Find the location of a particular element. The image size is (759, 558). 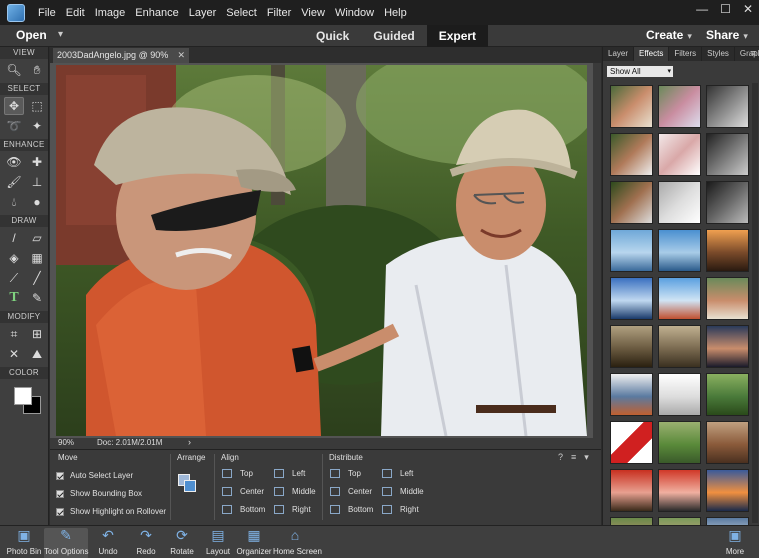

magic-wand-icon: ✦ is located at coordinates (37, 126).